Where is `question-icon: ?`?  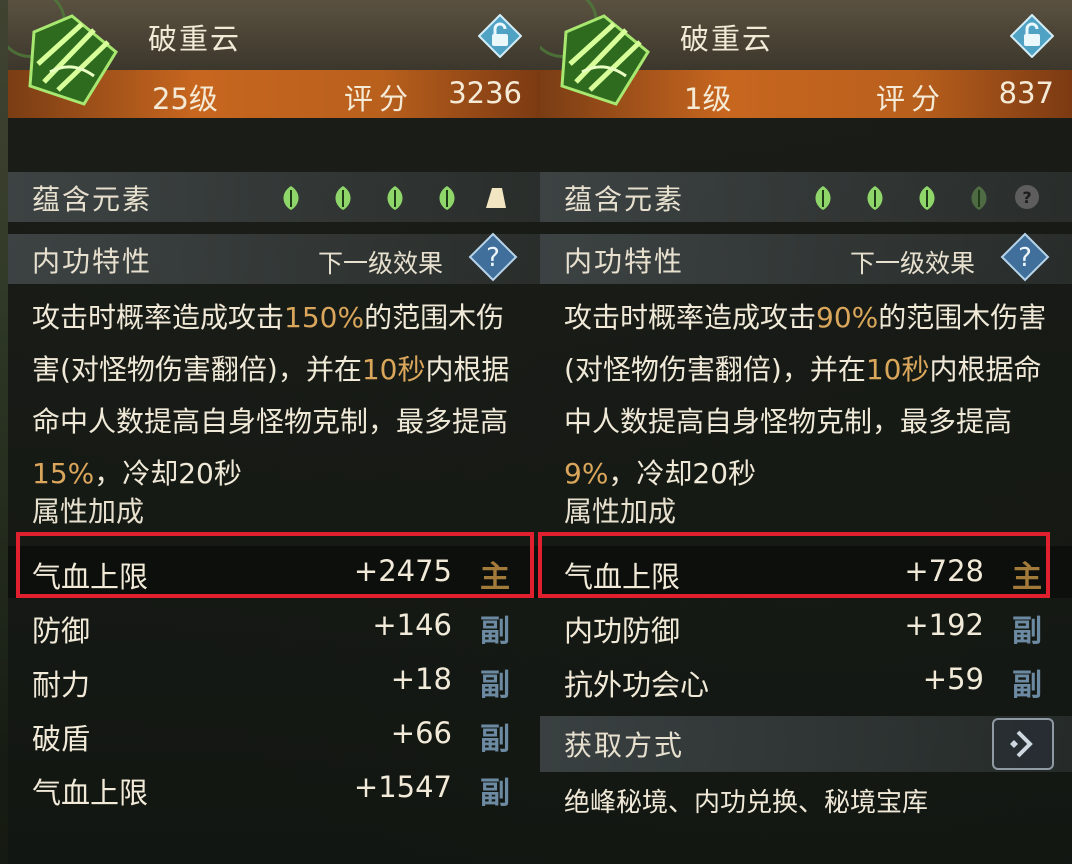 question-icon: ? is located at coordinates (1027, 197).